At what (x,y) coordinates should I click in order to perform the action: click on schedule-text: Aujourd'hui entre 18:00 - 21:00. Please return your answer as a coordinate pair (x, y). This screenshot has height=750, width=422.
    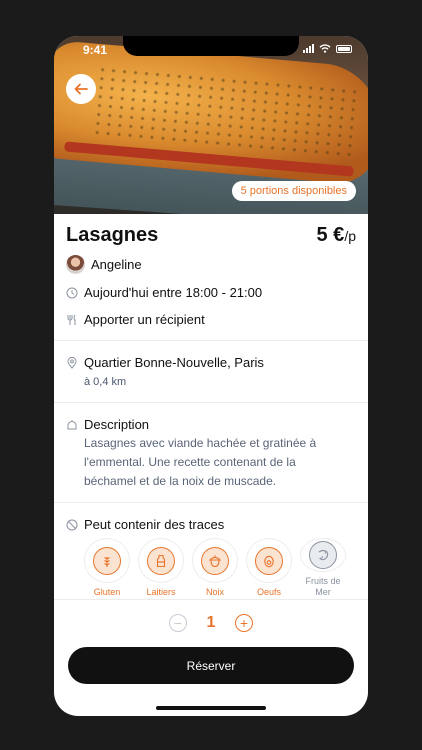
    Looking at the image, I should click on (173, 292).